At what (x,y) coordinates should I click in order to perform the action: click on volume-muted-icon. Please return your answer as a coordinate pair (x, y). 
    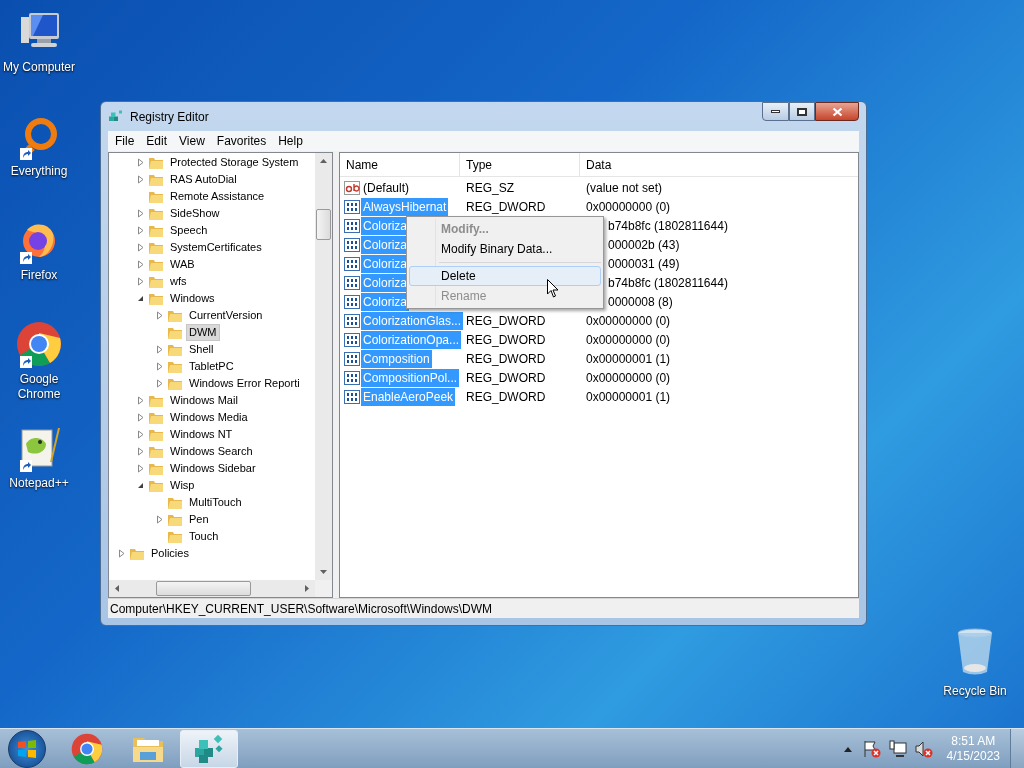
    Looking at the image, I should click on (923, 748).